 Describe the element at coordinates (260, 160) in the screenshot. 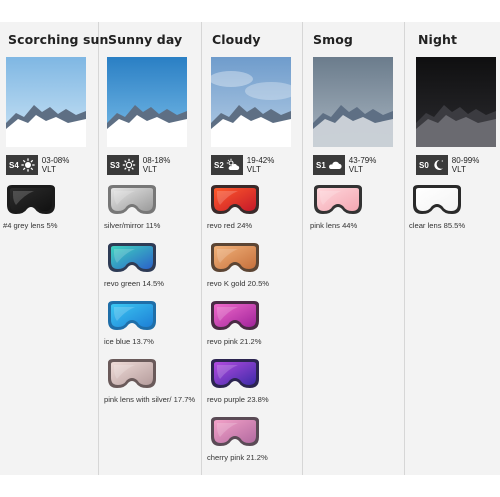

I see `vlt-range: 19-42%` at that location.